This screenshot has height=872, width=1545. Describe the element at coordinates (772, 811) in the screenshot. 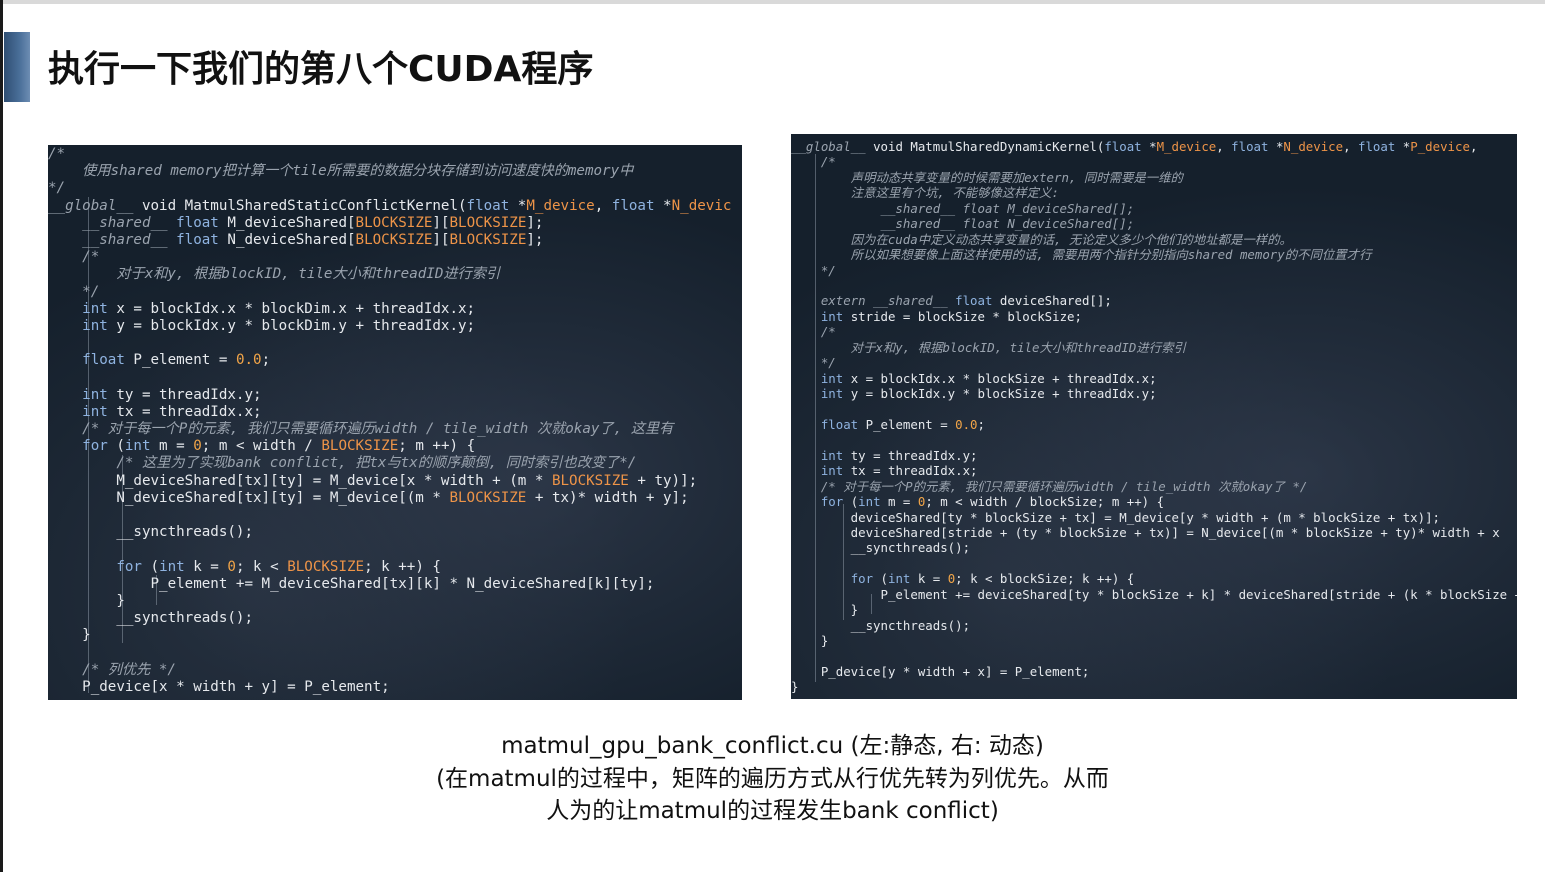

I see `caption-line-3: 人为的让matmul的过程发生bank conflict)` at that location.